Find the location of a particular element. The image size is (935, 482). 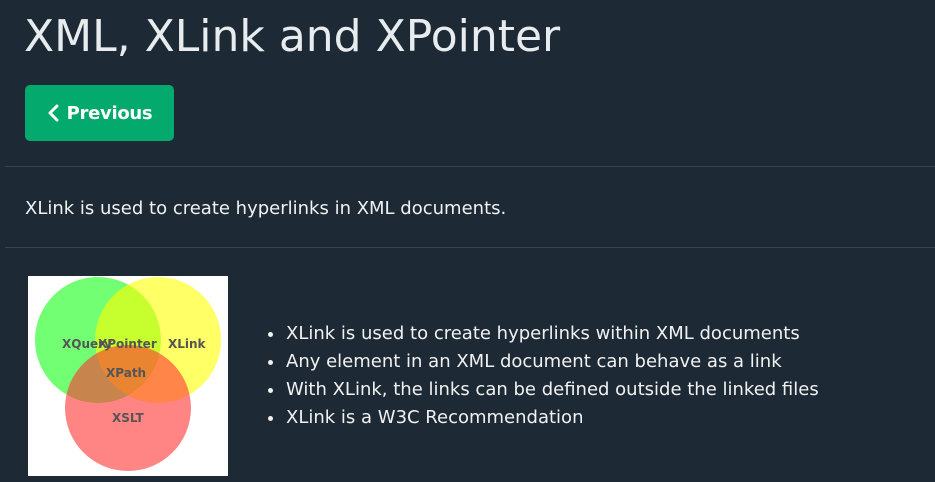

list-item: XLink is a W3C Recommendation is located at coordinates (541, 418).